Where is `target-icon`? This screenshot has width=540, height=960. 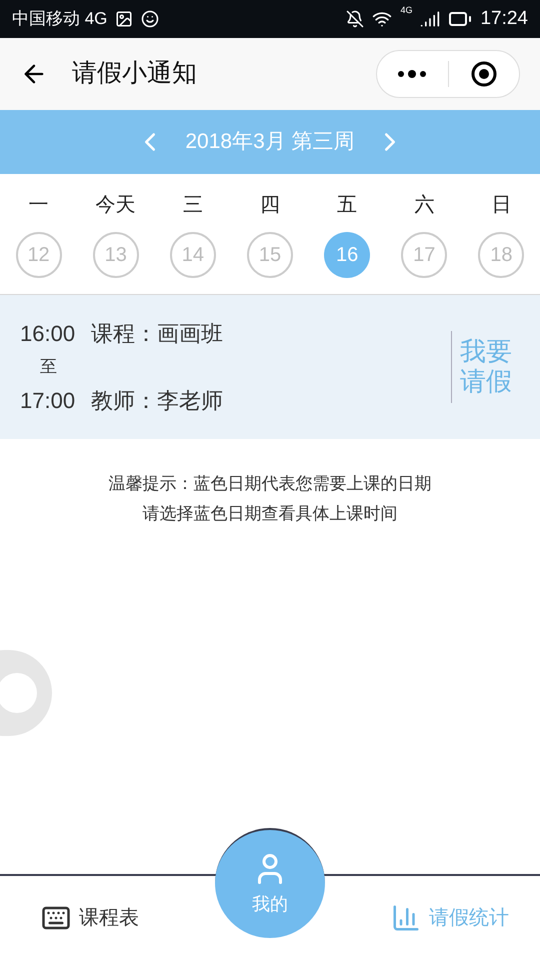
target-icon is located at coordinates (484, 74).